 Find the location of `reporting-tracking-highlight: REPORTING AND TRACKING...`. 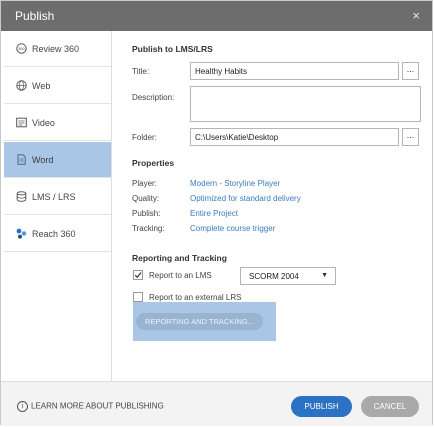

reporting-tracking-highlight: REPORTING AND TRACKING... is located at coordinates (204, 321).